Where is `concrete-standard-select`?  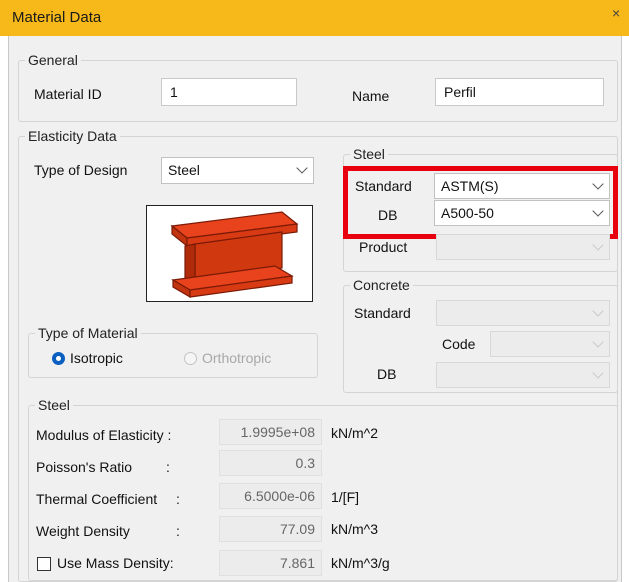
concrete-standard-select is located at coordinates (523, 313).